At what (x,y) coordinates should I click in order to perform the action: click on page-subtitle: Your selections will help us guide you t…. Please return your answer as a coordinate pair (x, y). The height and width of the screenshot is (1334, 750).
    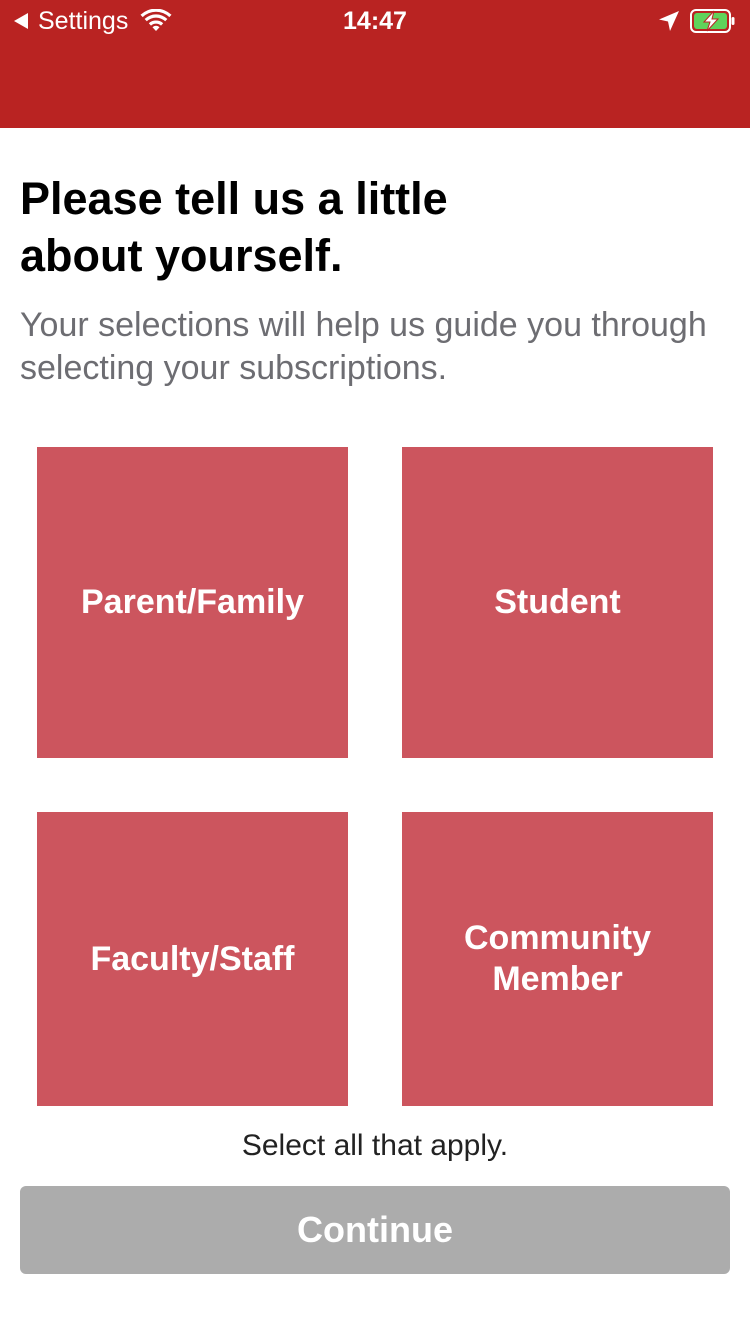
    Looking at the image, I should click on (363, 346).